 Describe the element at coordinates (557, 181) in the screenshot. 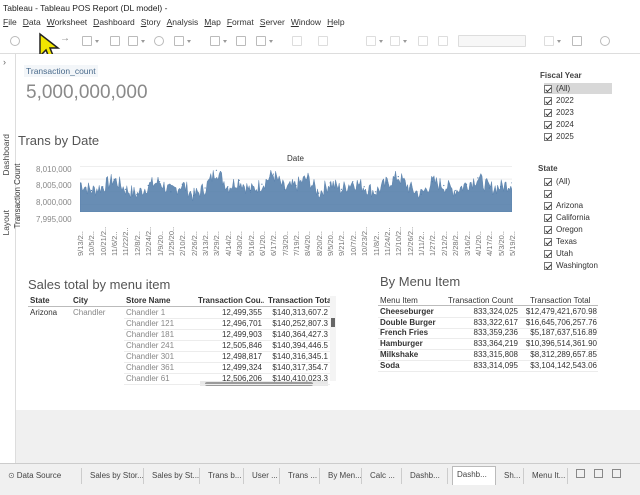

I see `state-filter-all: (All)` at that location.